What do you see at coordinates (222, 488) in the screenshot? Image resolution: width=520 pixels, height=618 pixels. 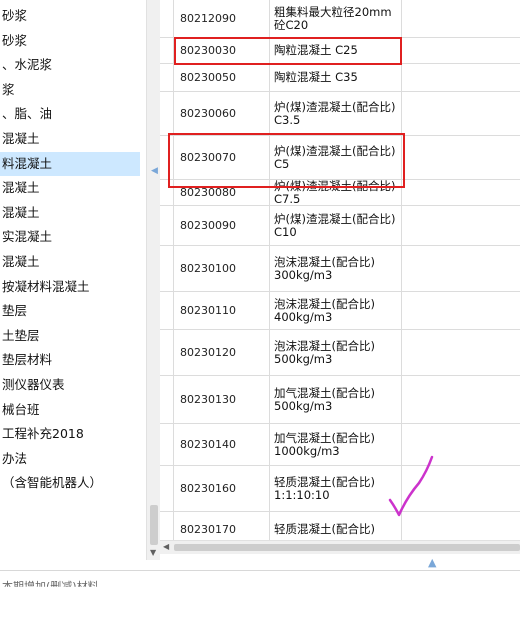 I see `material-code-cell: 80230160` at bounding box center [222, 488].